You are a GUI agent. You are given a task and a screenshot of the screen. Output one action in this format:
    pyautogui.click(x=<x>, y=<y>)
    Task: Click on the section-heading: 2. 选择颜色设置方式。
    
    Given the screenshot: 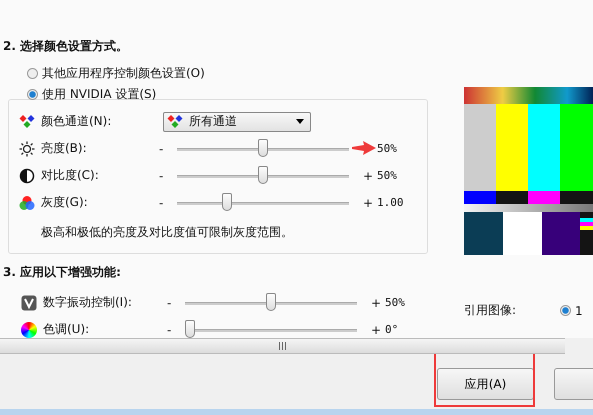 What is the action you would take?
    pyautogui.click(x=66, y=46)
    